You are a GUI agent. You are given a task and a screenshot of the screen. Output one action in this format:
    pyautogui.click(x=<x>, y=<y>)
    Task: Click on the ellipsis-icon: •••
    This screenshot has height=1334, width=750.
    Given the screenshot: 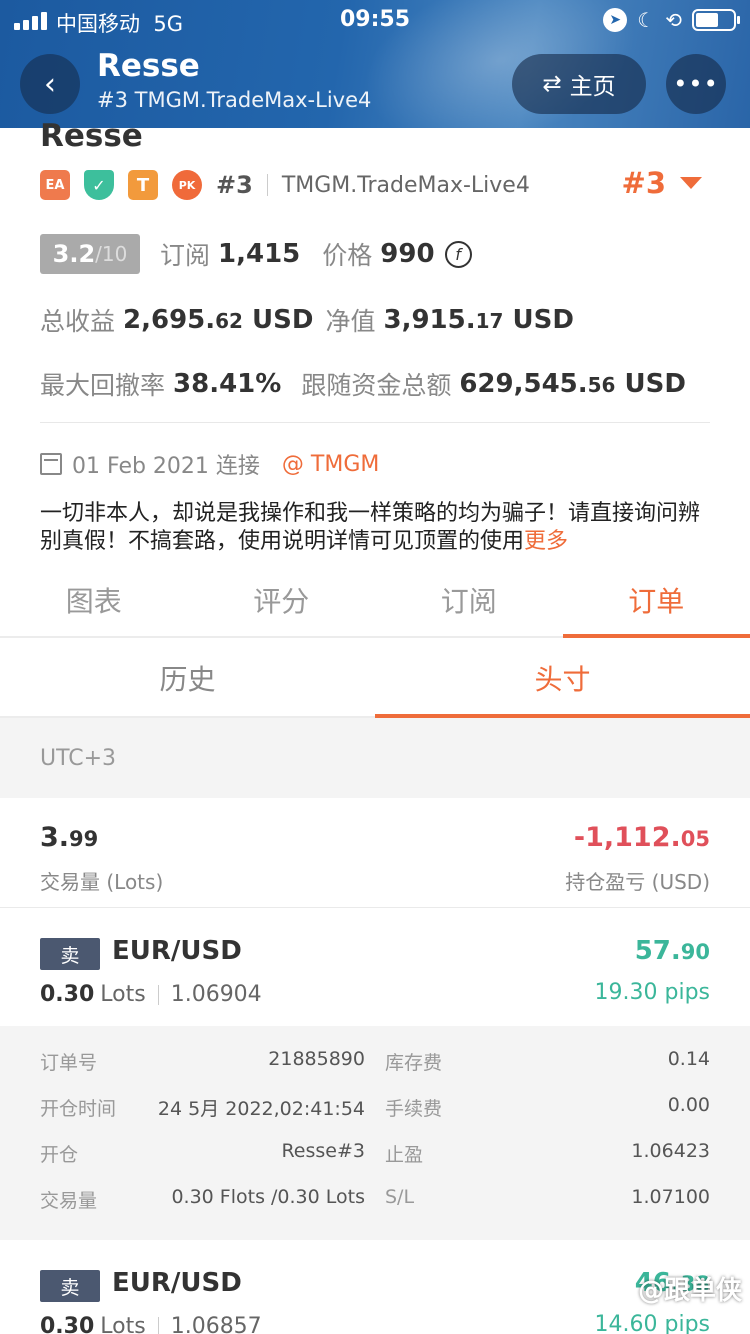 What is the action you would take?
    pyautogui.click(x=696, y=84)
    